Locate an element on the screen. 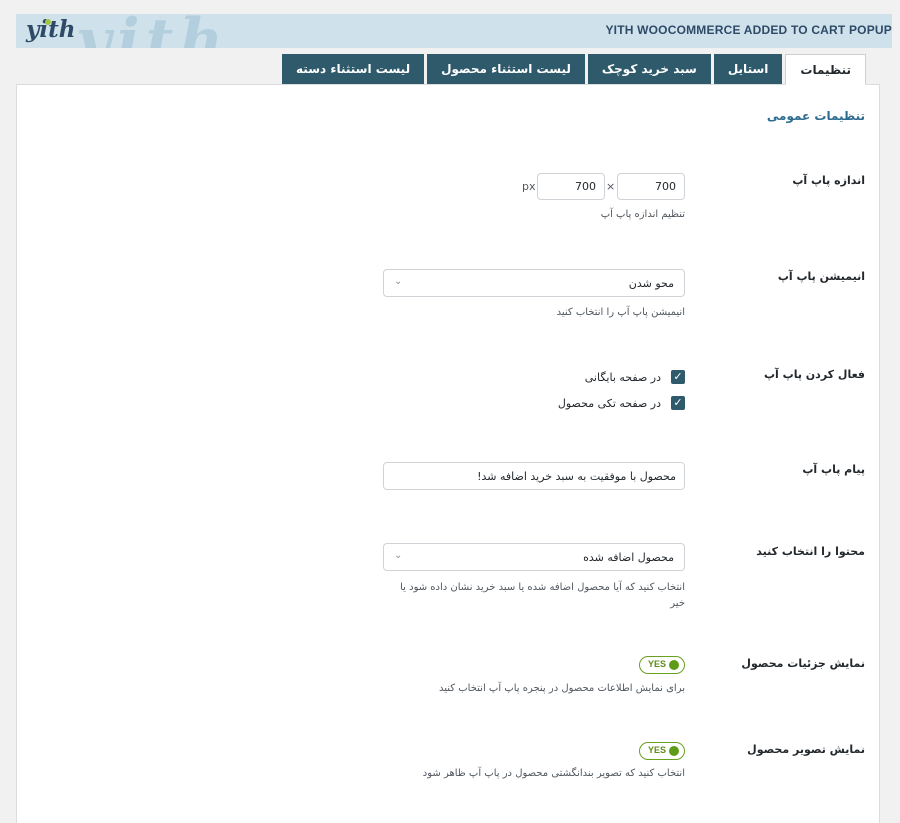 The image size is (900, 823). popup-message-label: پیام پاپ آپ is located at coordinates (833, 469).